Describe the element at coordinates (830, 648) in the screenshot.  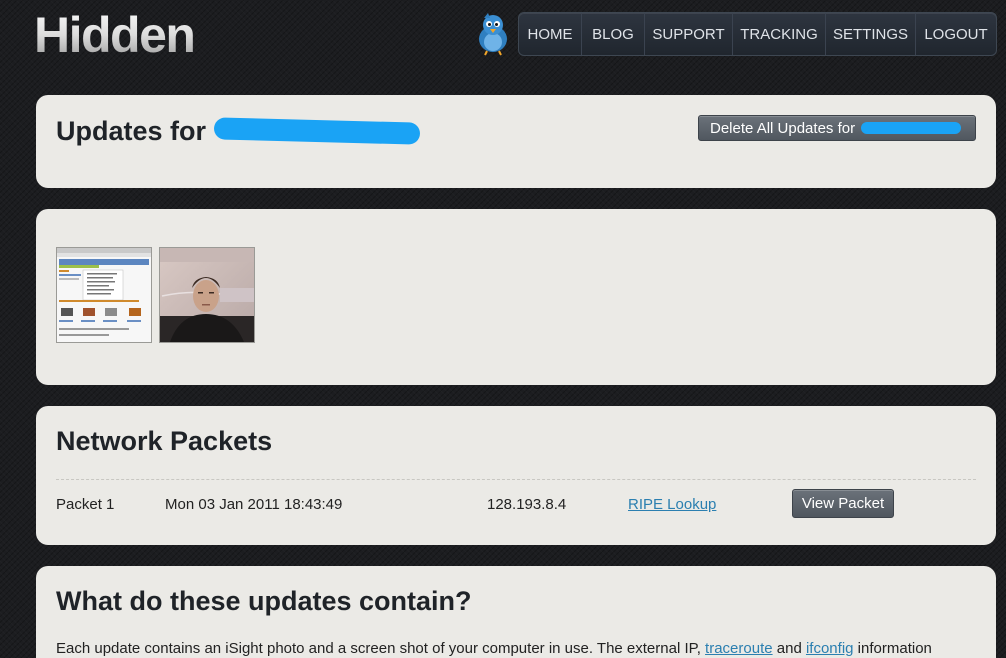
I see `ifconfig-link: ifconfig` at that location.